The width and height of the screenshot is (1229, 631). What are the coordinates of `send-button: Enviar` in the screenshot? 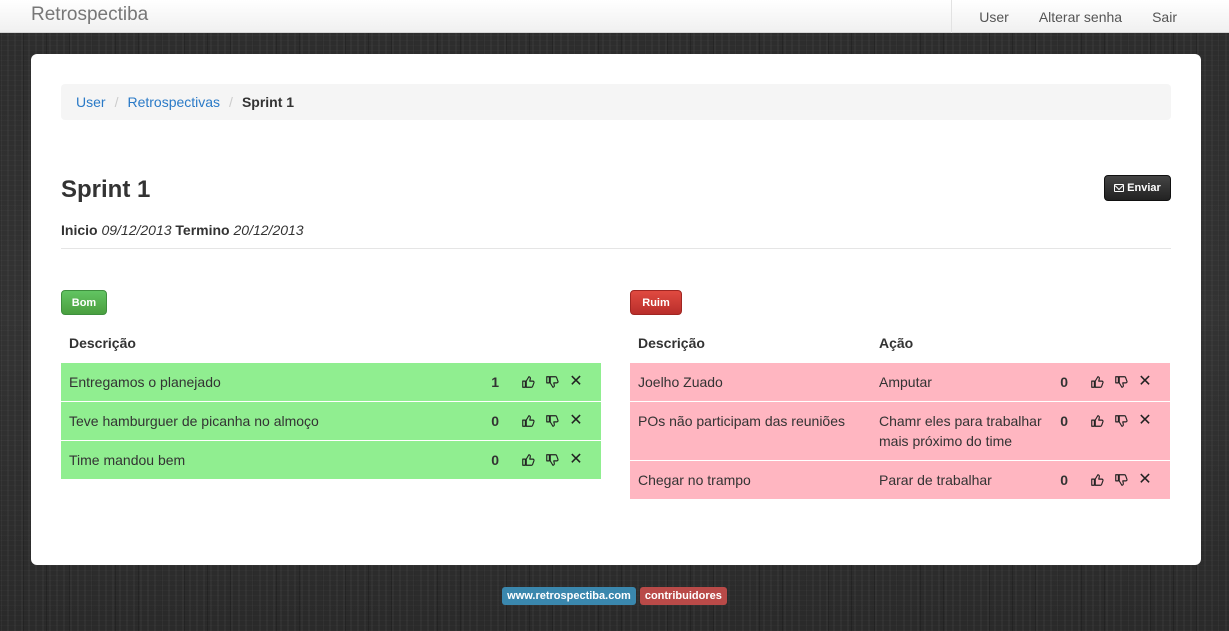 It's located at (1137, 188).